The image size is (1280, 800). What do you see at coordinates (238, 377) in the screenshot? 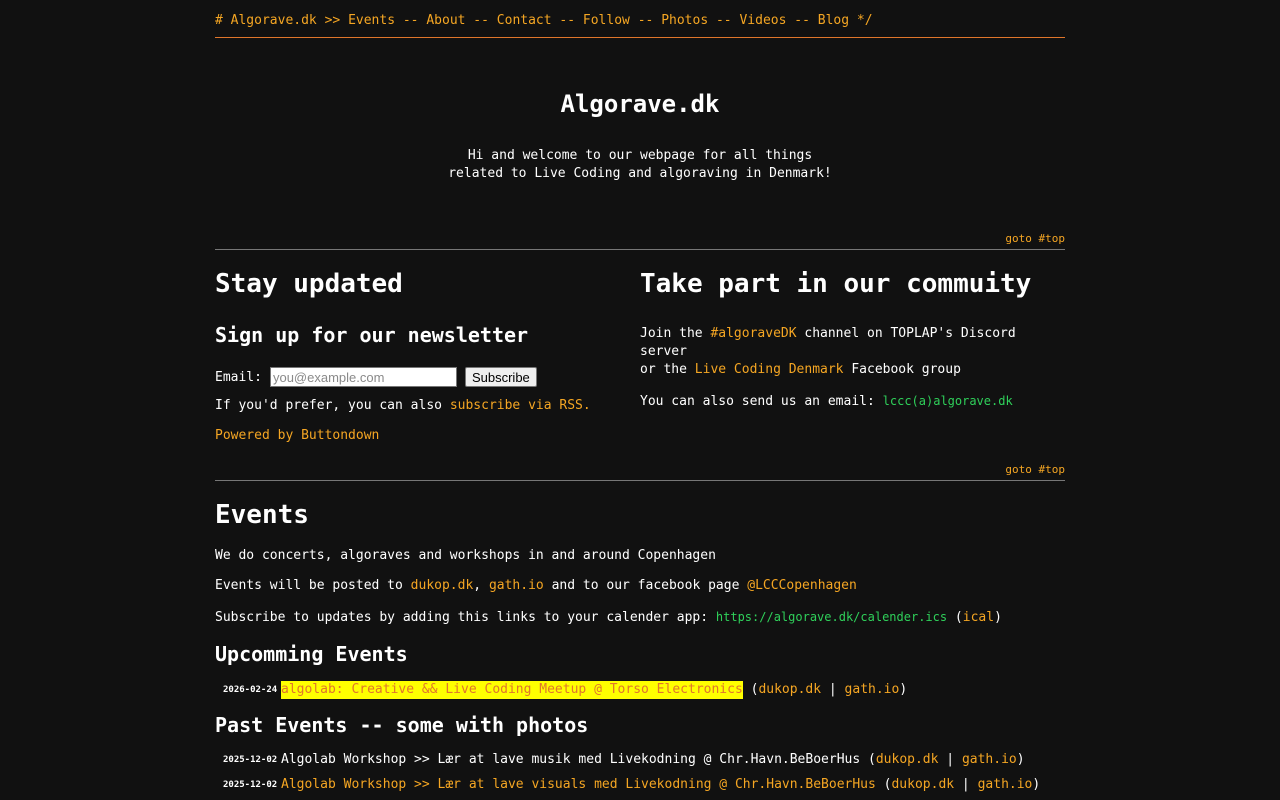
I see `email-label: Email:` at bounding box center [238, 377].